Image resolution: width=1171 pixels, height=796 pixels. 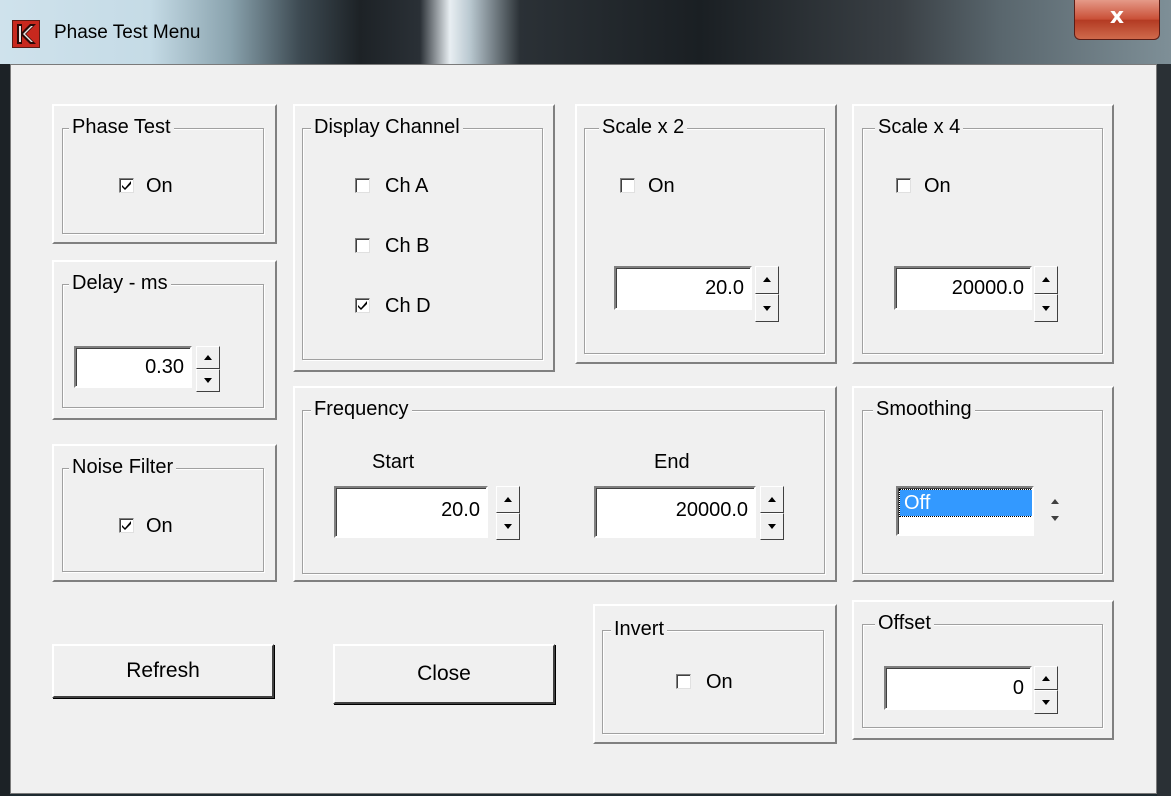 I want to click on window-frame-left, so click(x=5, y=430).